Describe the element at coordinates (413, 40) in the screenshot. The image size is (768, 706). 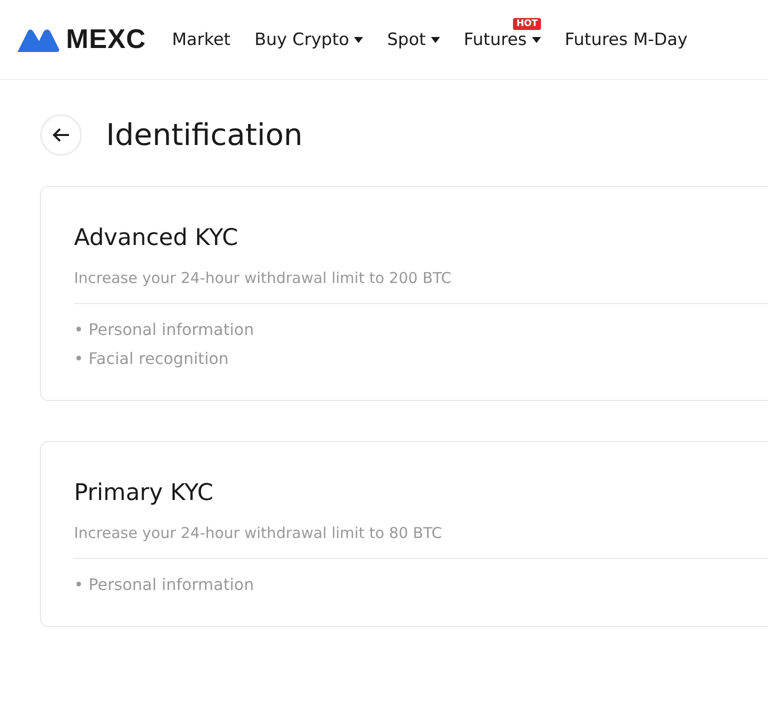
I see `nav-link: Spot` at that location.